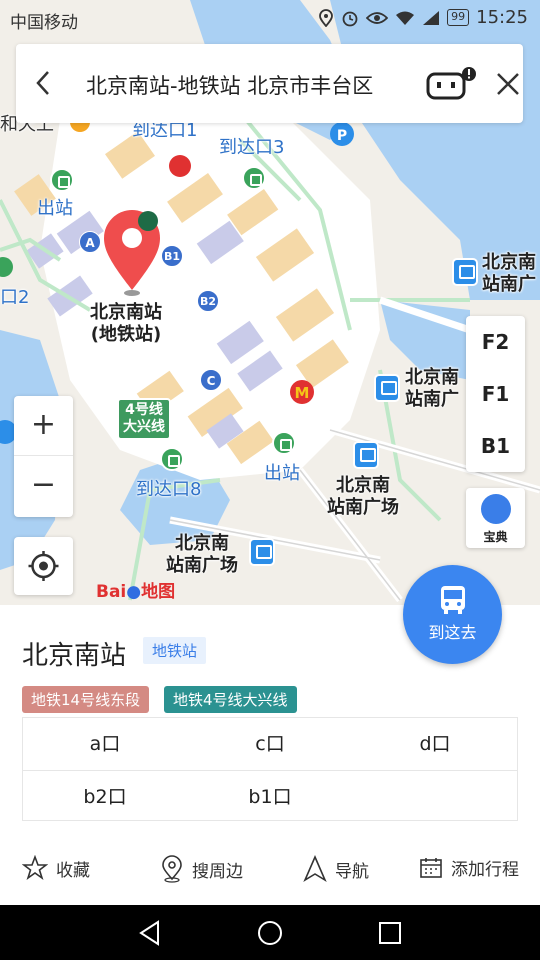 The height and width of the screenshot is (960, 540). Describe the element at coordinates (43, 83) in the screenshot. I see `back-arrow-icon` at that location.